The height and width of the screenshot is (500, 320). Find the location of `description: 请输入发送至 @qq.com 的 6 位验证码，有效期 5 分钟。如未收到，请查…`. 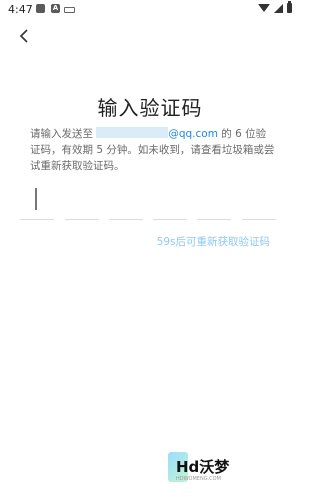

description: 请输入发送至 @qq.com 的 6 位验证码，有效期 5 分钟。如未收到，请查… is located at coordinates (152, 150).